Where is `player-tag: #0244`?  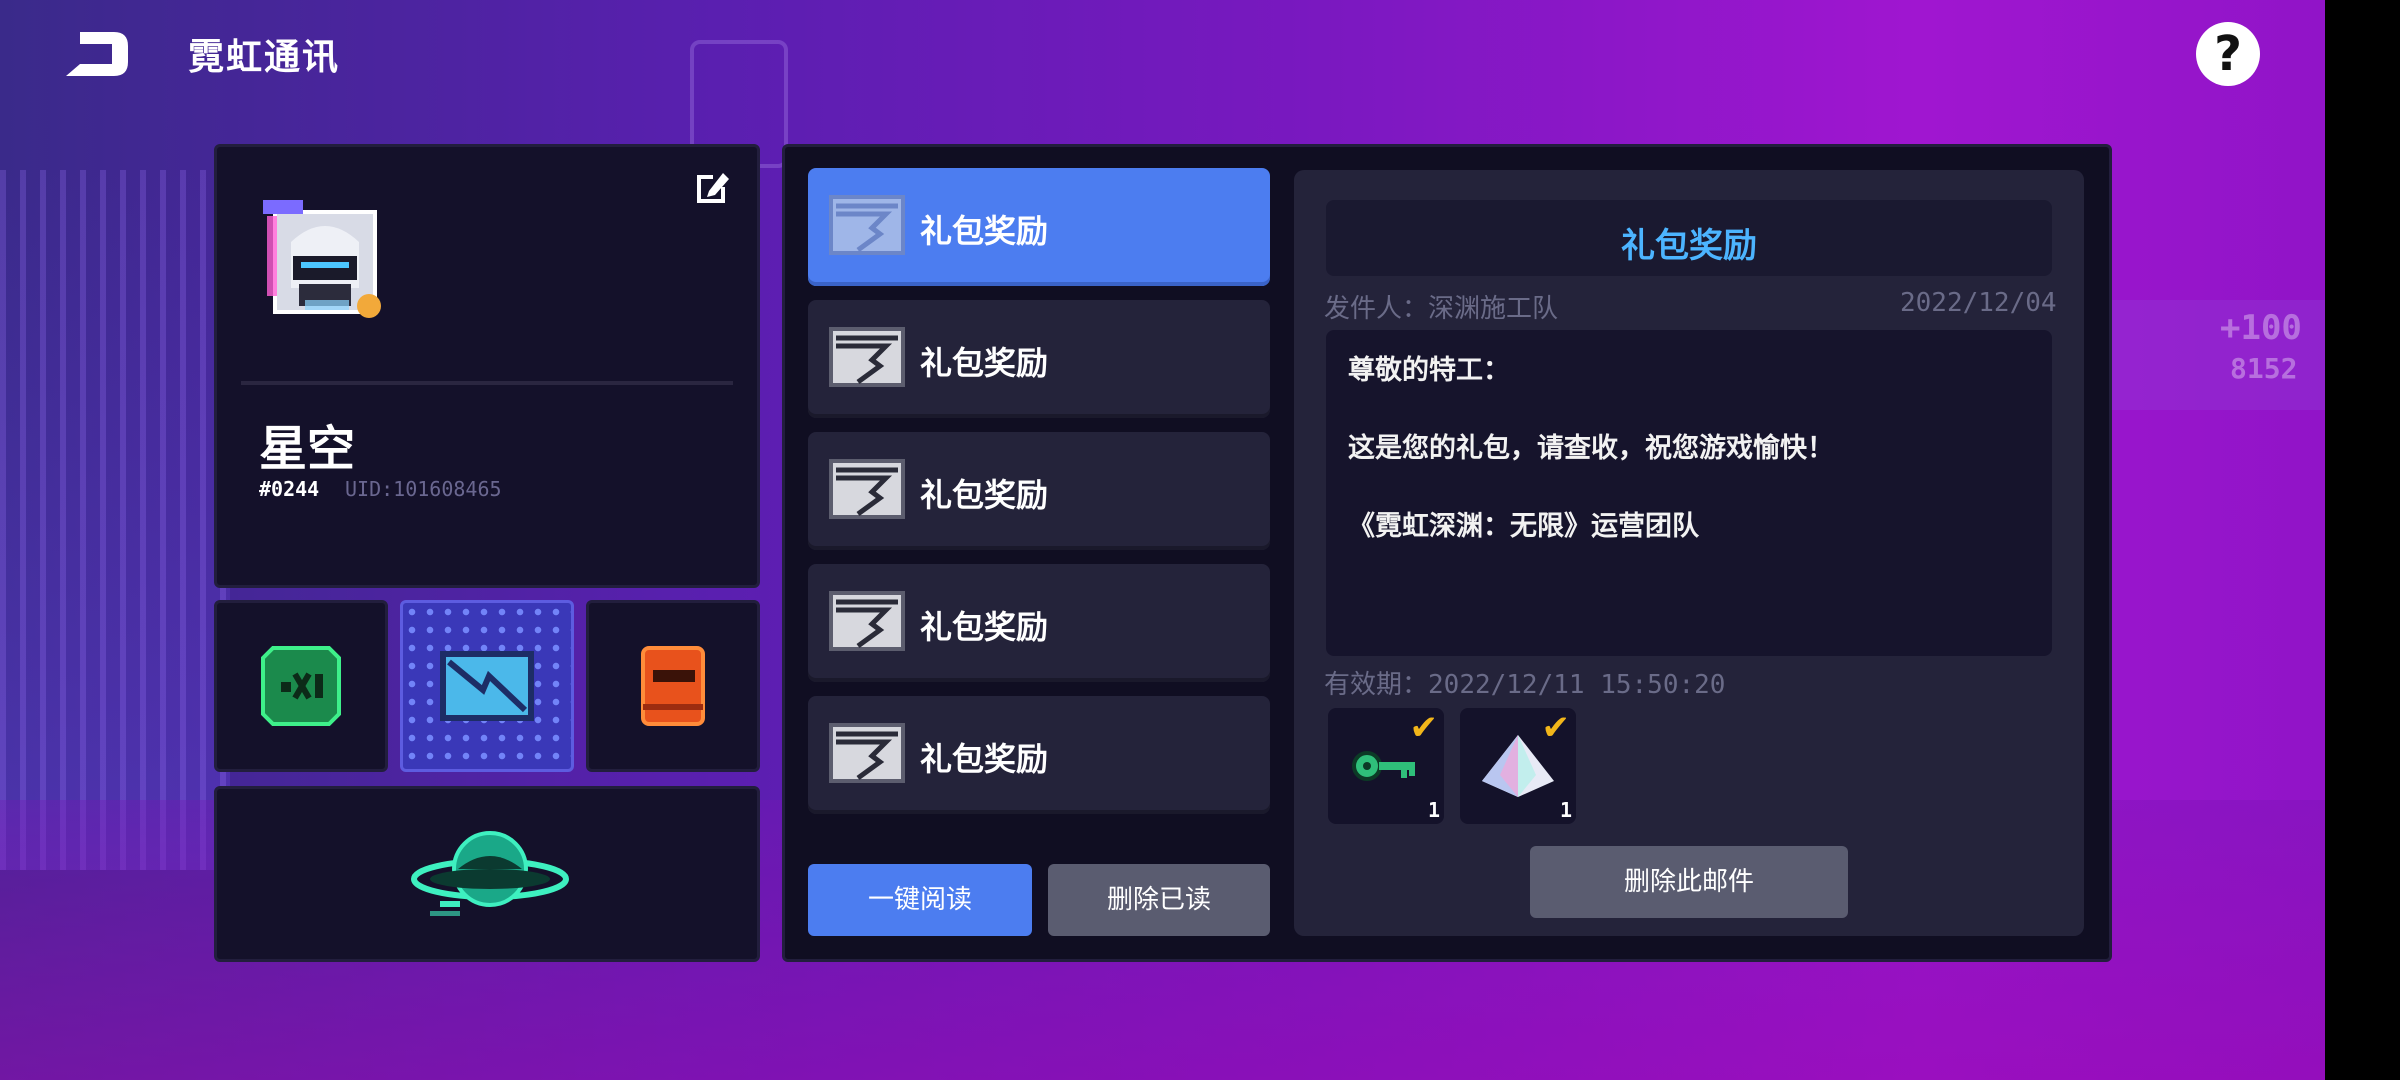
player-tag: #0244 is located at coordinates (289, 489).